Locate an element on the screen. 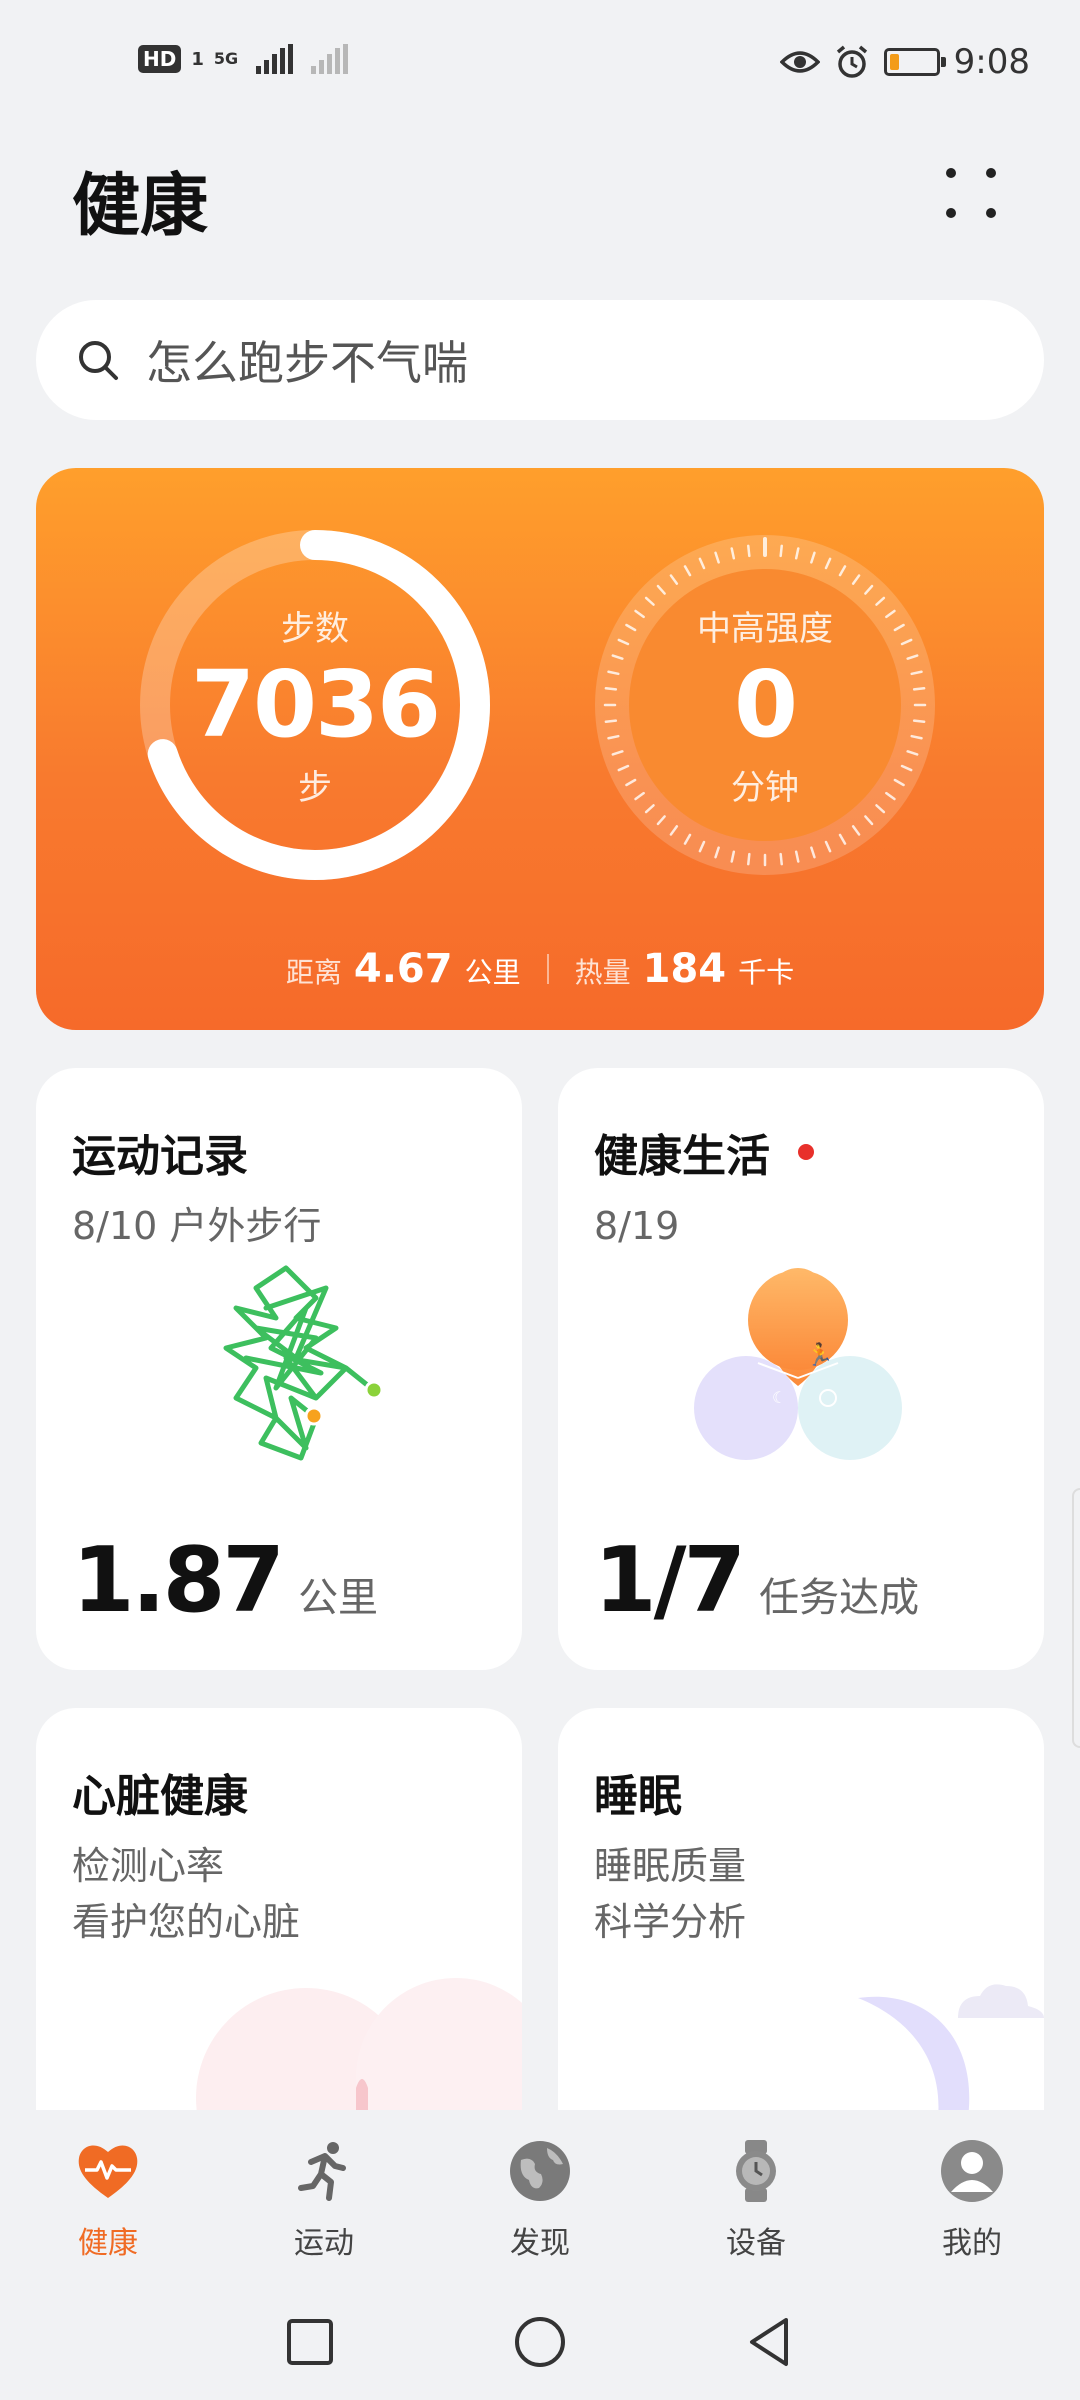  search-placeholder: 怎么跑步不气喘 is located at coordinates (307, 363).